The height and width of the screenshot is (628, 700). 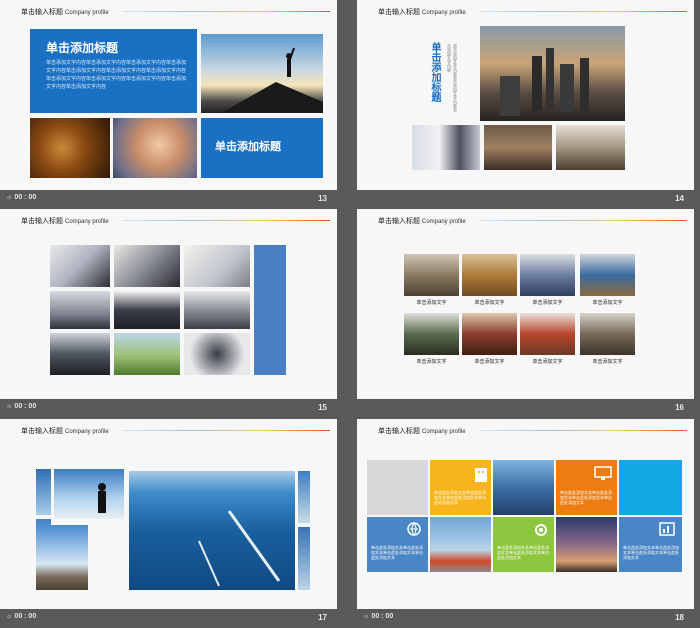 What do you see at coordinates (270, 310) in the screenshot?
I see `accent-bar` at bounding box center [270, 310].